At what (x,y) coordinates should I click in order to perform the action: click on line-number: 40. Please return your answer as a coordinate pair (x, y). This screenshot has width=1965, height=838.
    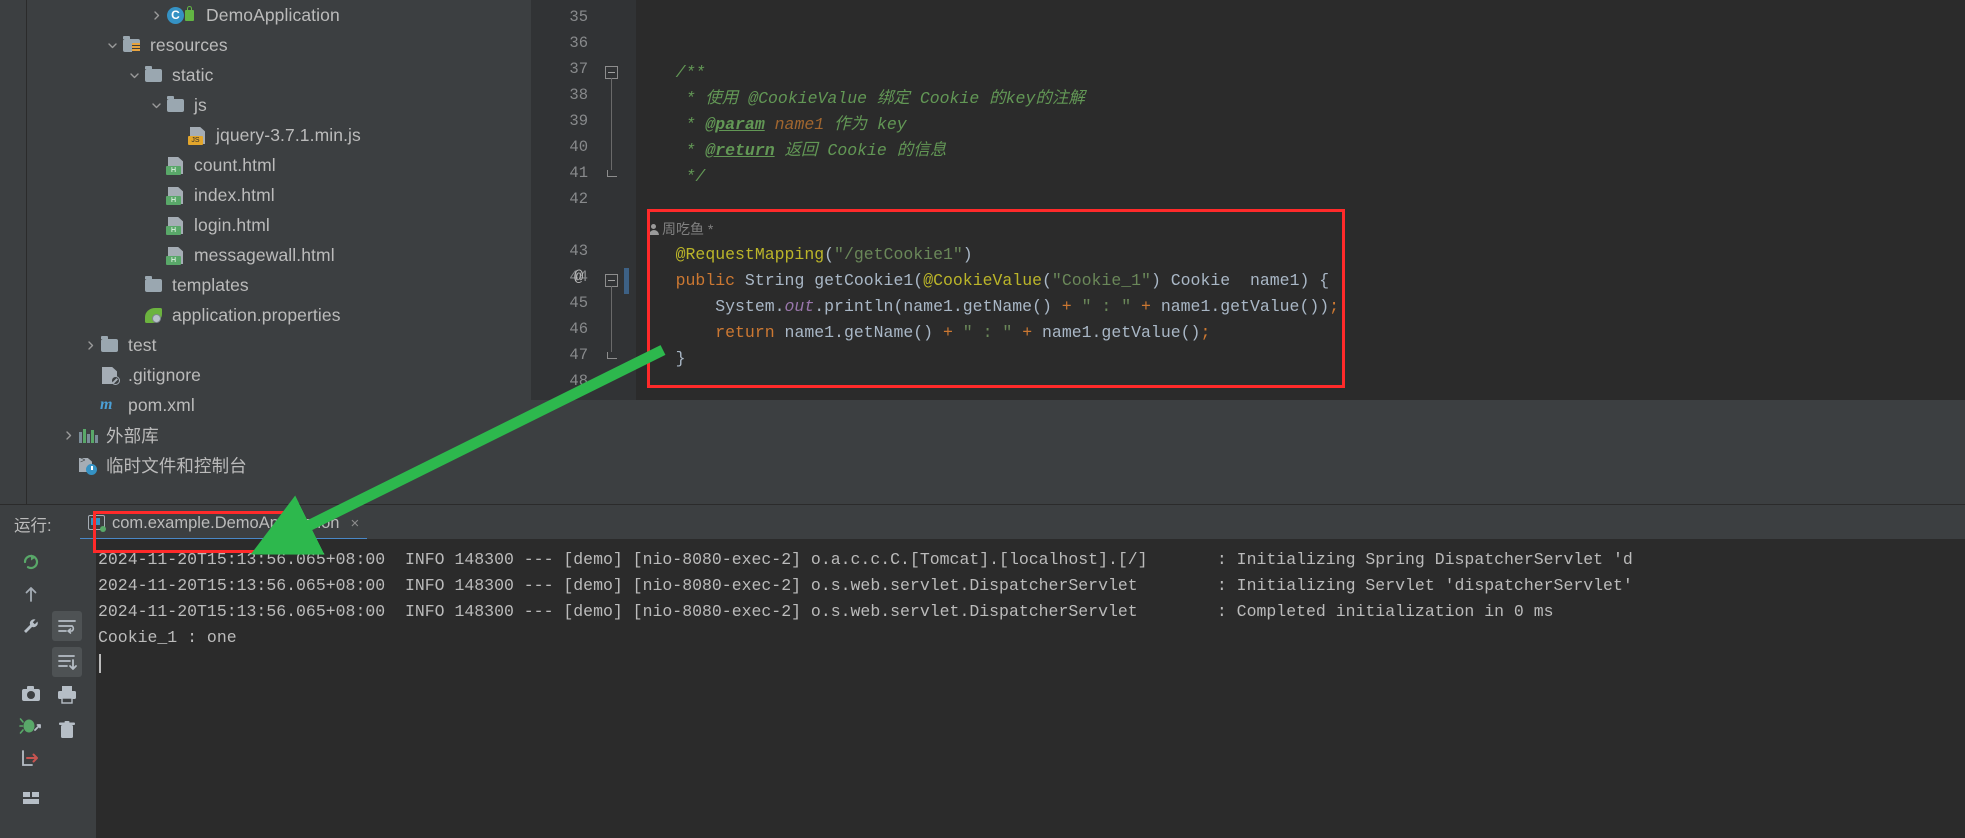
    Looking at the image, I should click on (578, 147).